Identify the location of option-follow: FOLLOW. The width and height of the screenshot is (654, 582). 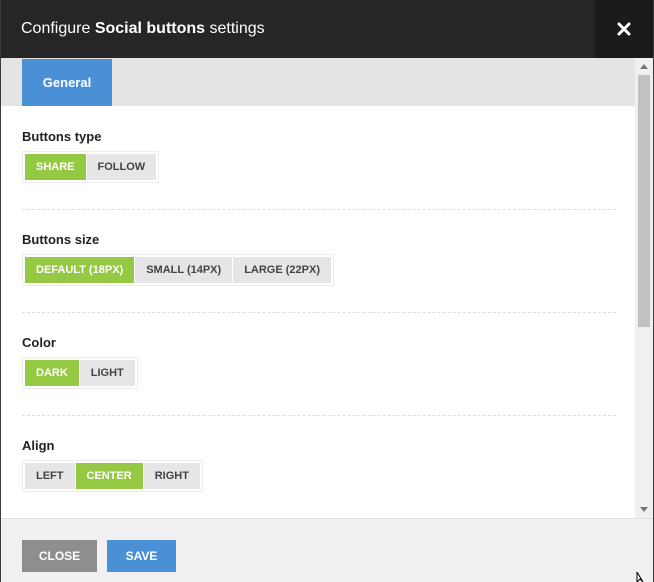
(121, 167).